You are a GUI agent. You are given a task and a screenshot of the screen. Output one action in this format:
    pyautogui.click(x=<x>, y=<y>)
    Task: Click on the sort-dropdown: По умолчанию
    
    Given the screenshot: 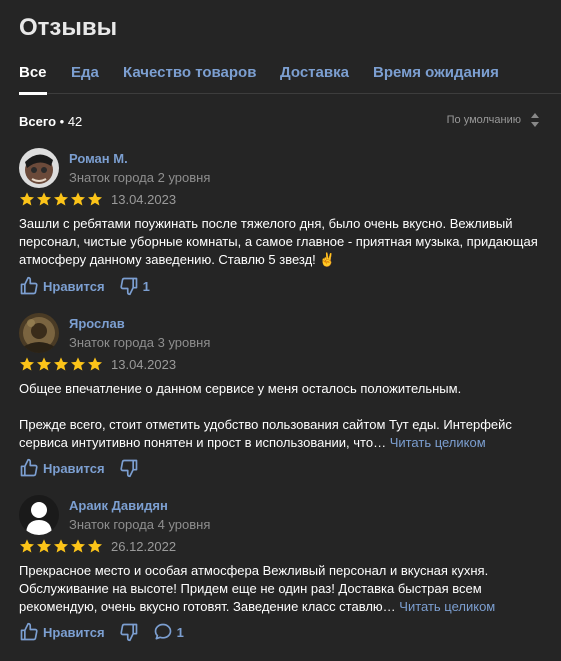 What is the action you would take?
    pyautogui.click(x=493, y=120)
    